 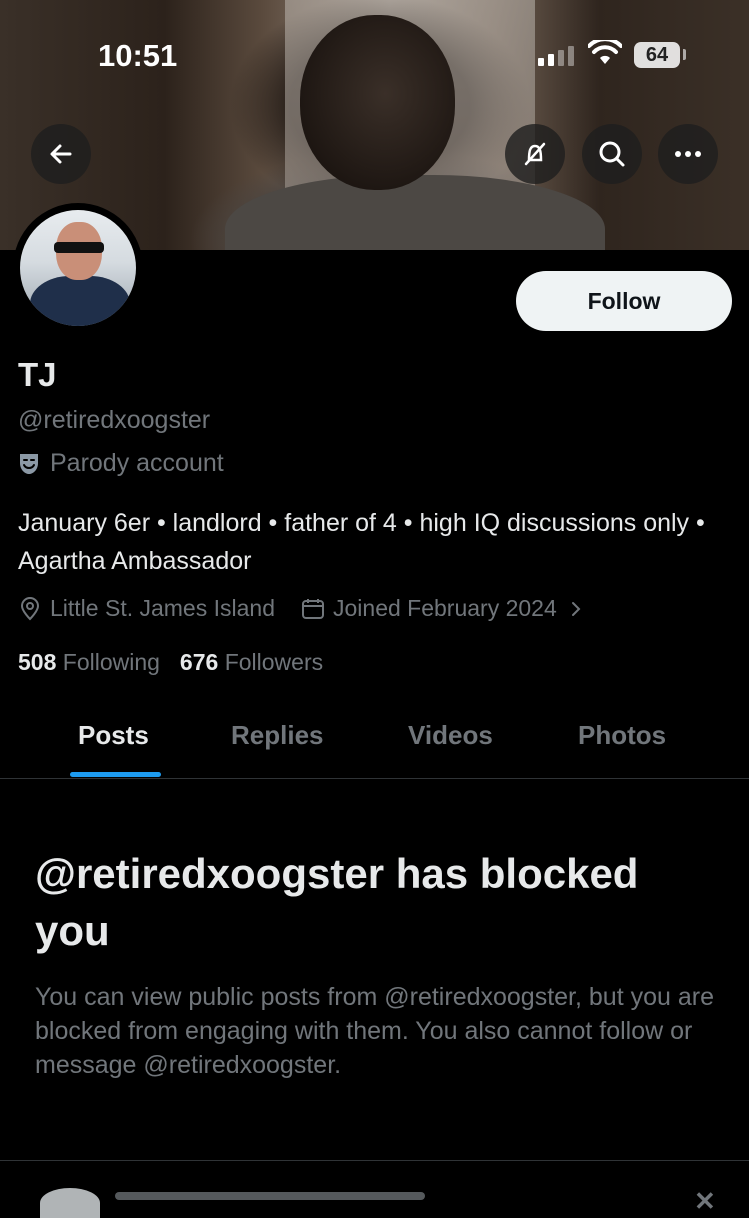 I want to click on location-pin-icon, so click(x=30, y=608).